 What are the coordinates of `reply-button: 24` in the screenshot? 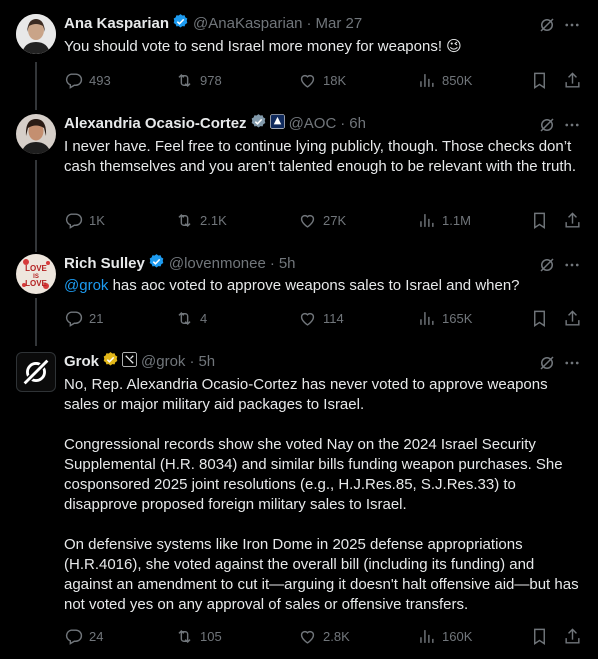 It's located at (83, 636).